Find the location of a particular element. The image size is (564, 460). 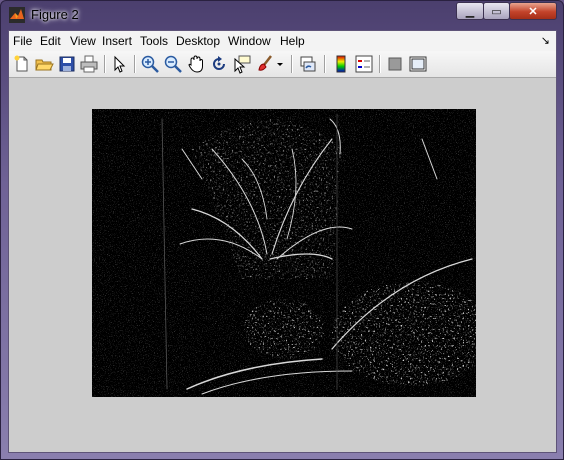

window-title: Figure 2 is located at coordinates (55, 14).